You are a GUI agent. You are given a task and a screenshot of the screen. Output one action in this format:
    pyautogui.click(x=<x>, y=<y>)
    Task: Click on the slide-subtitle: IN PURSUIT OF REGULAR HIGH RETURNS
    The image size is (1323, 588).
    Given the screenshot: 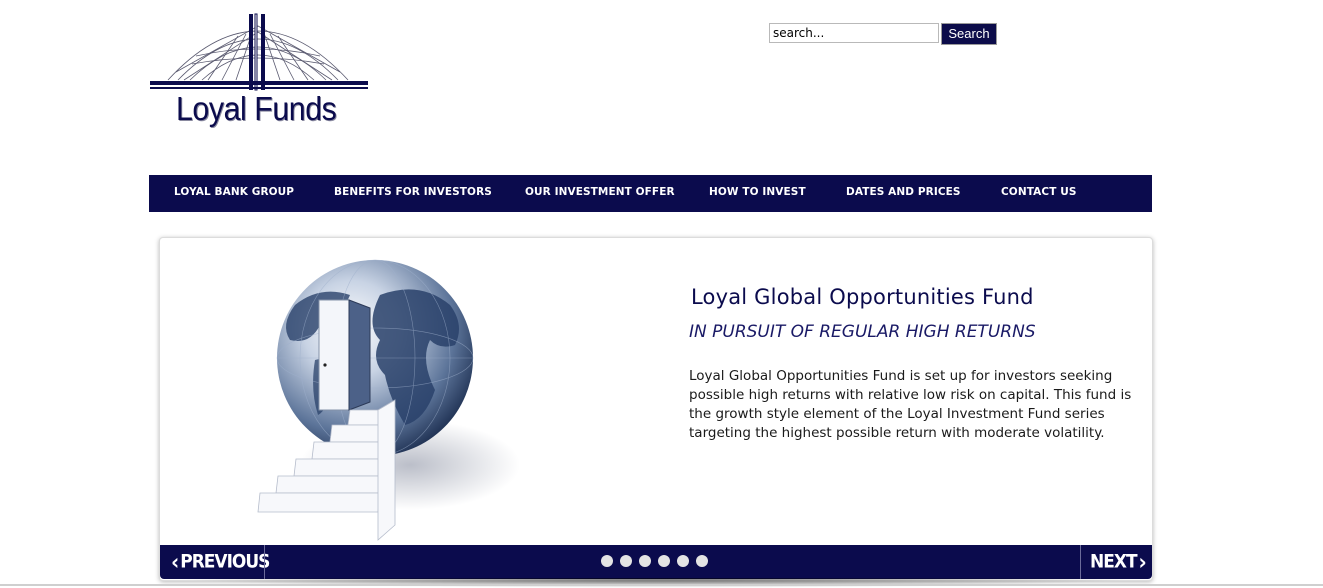 What is the action you would take?
    pyautogui.click(x=862, y=332)
    